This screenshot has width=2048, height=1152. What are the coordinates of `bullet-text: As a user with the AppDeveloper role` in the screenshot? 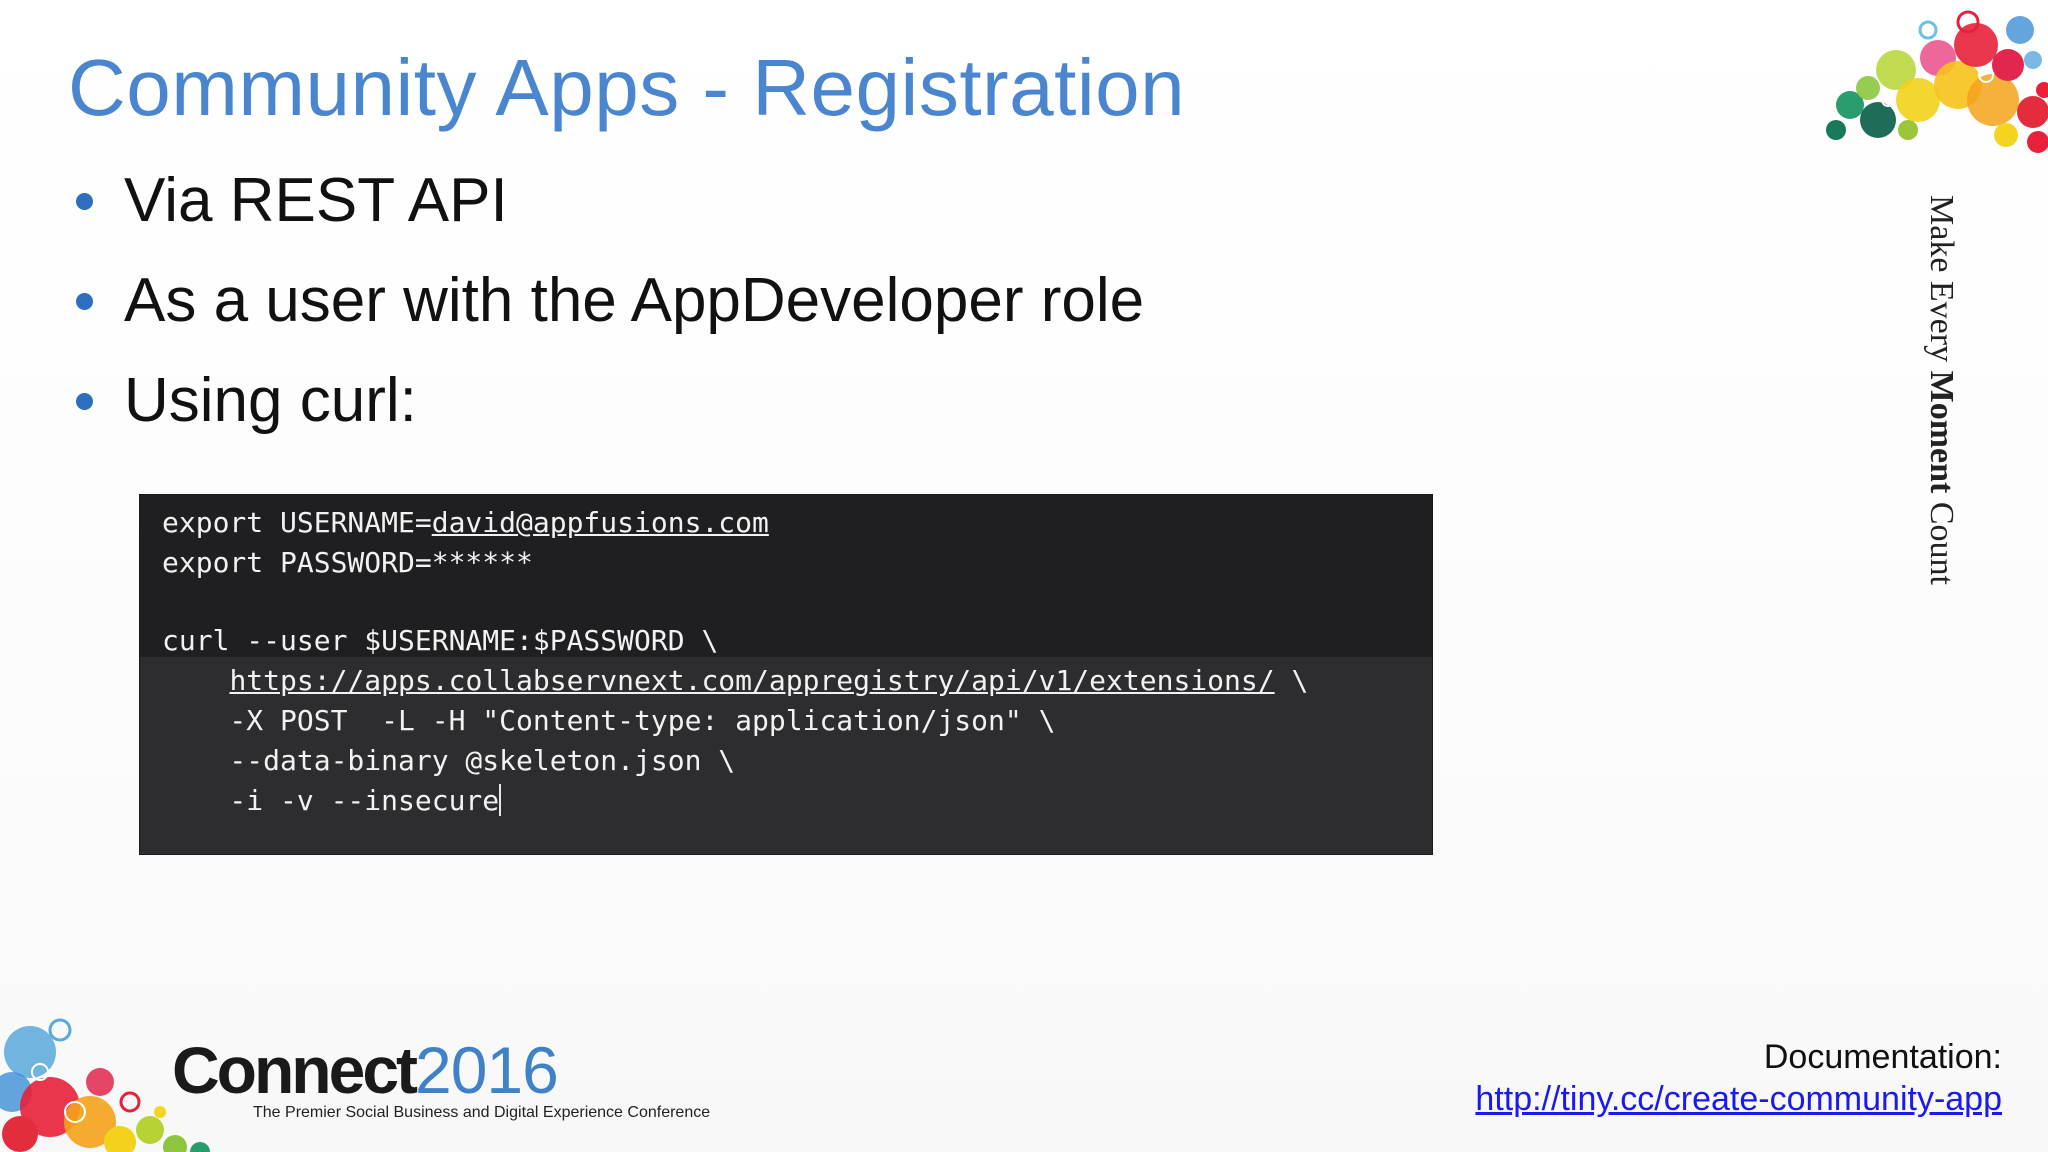 It's located at (634, 300).